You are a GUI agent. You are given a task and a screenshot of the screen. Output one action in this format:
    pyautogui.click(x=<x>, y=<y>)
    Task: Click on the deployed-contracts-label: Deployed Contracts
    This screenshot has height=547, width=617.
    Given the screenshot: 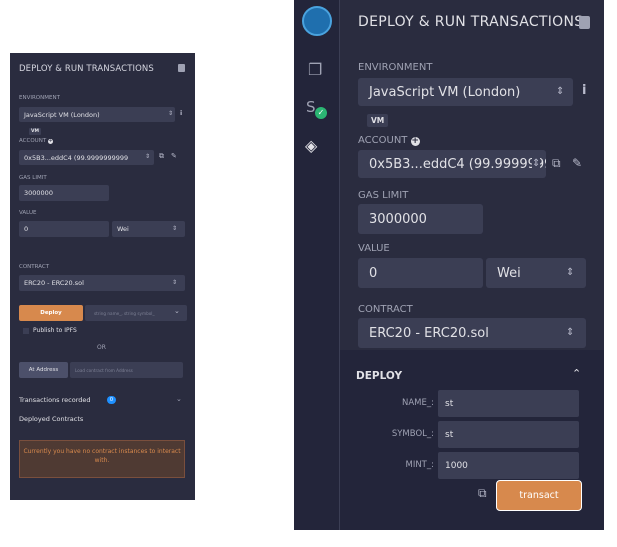 What is the action you would take?
    pyautogui.click(x=51, y=419)
    